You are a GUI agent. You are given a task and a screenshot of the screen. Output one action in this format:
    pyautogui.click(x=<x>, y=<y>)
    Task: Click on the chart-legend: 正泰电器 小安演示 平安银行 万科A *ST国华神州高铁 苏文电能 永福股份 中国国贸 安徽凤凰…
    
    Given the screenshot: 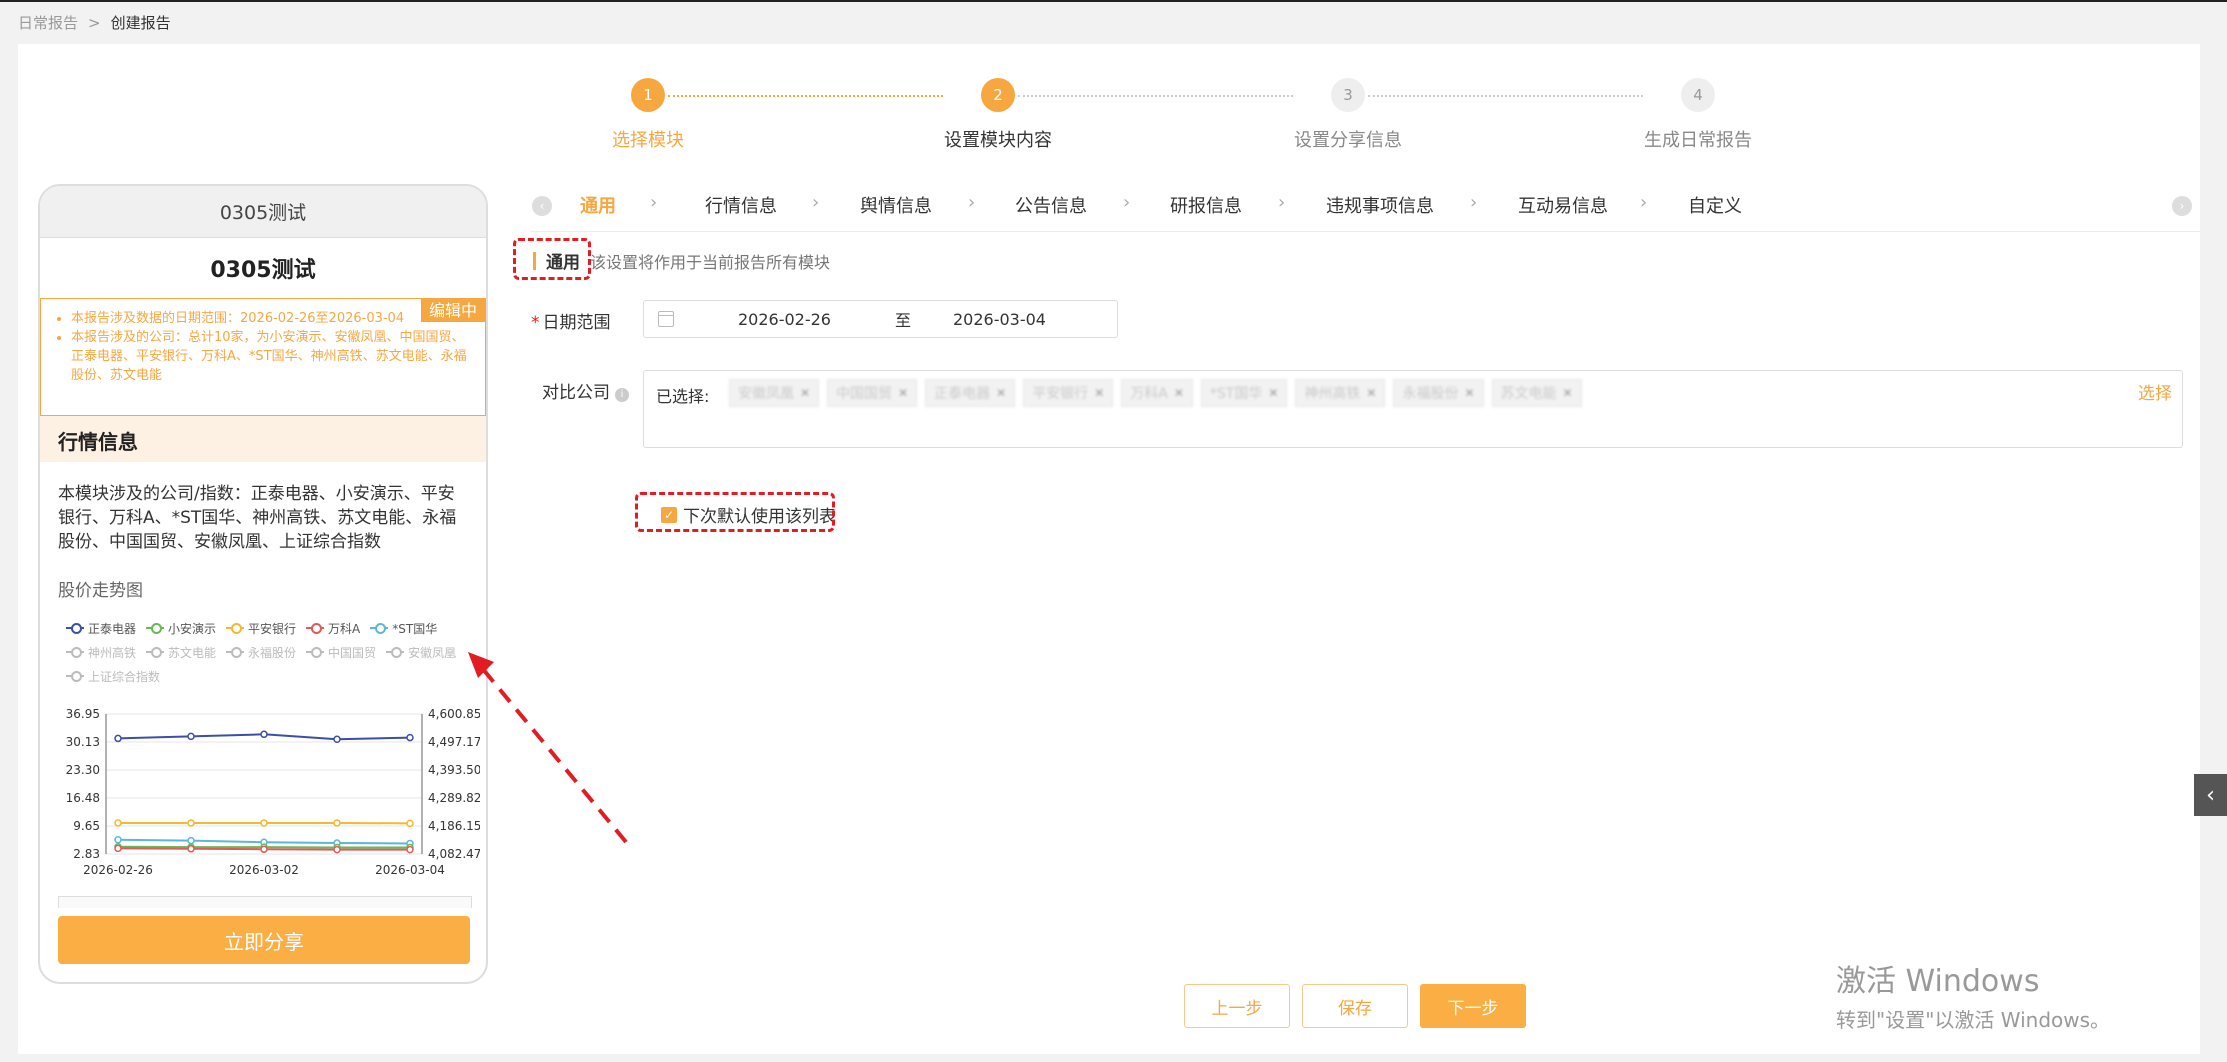 What is the action you would take?
    pyautogui.click(x=271, y=652)
    